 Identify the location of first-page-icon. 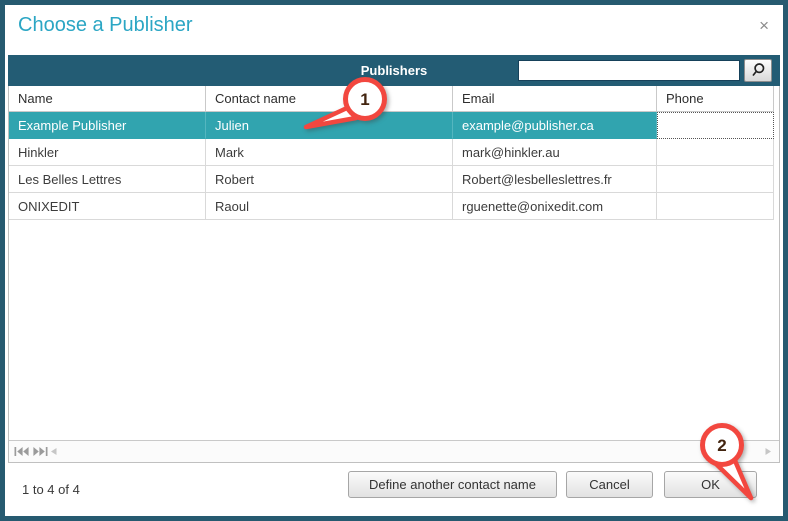
(21, 451).